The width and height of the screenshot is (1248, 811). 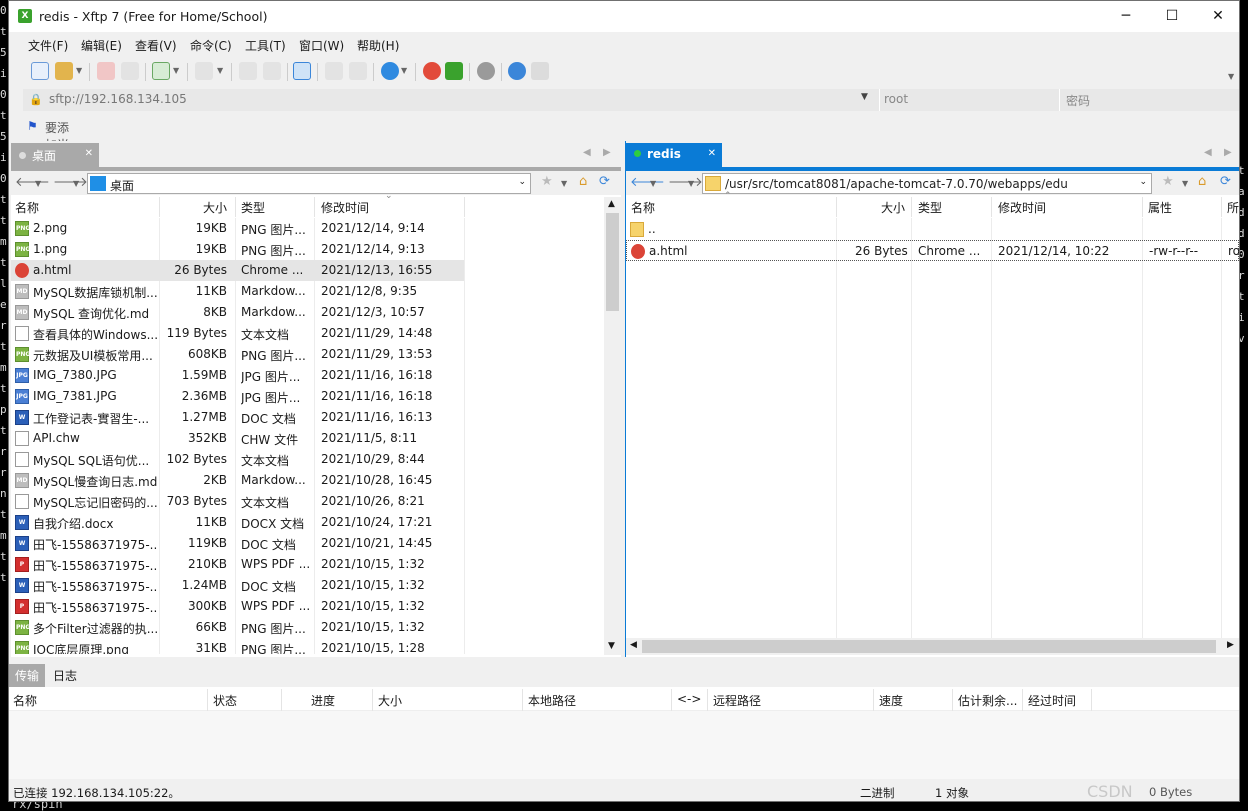 I want to click on tab-local-desktop: 桌面 ✕, so click(x=55, y=155).